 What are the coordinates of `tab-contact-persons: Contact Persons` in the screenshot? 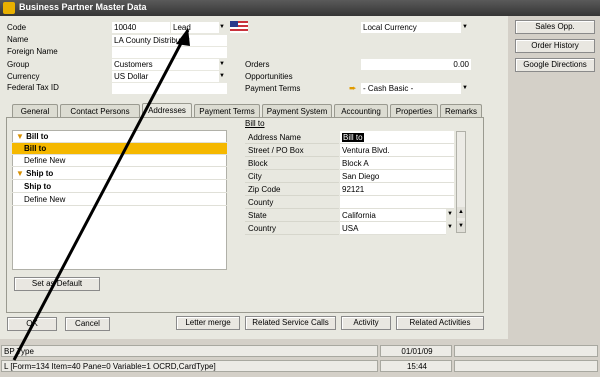 It's located at (100, 110).